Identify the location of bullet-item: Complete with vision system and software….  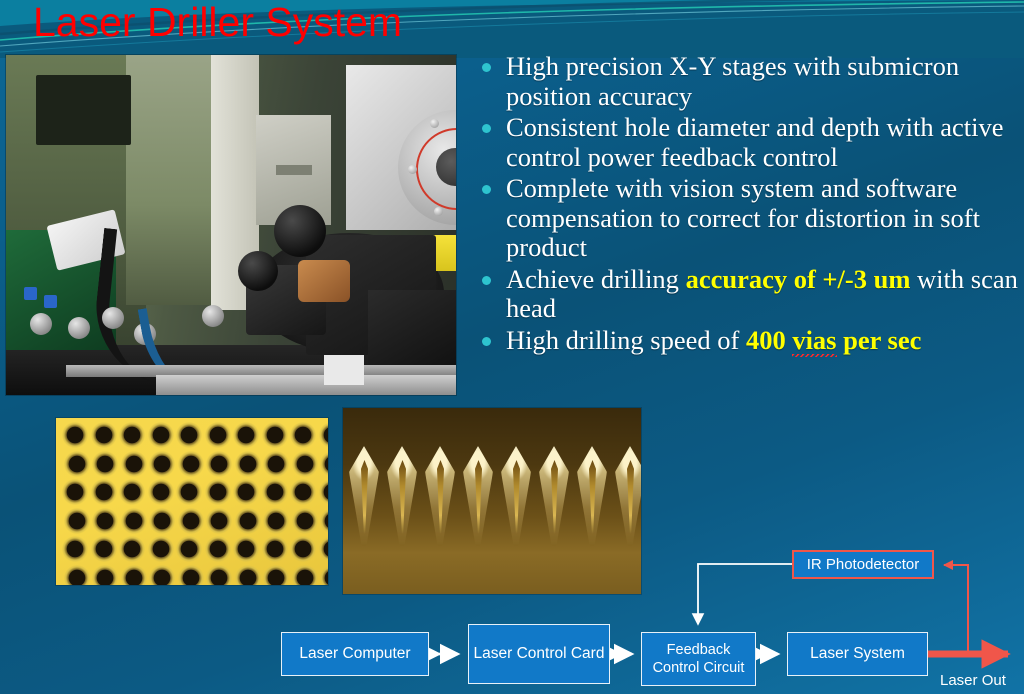
(747, 218).